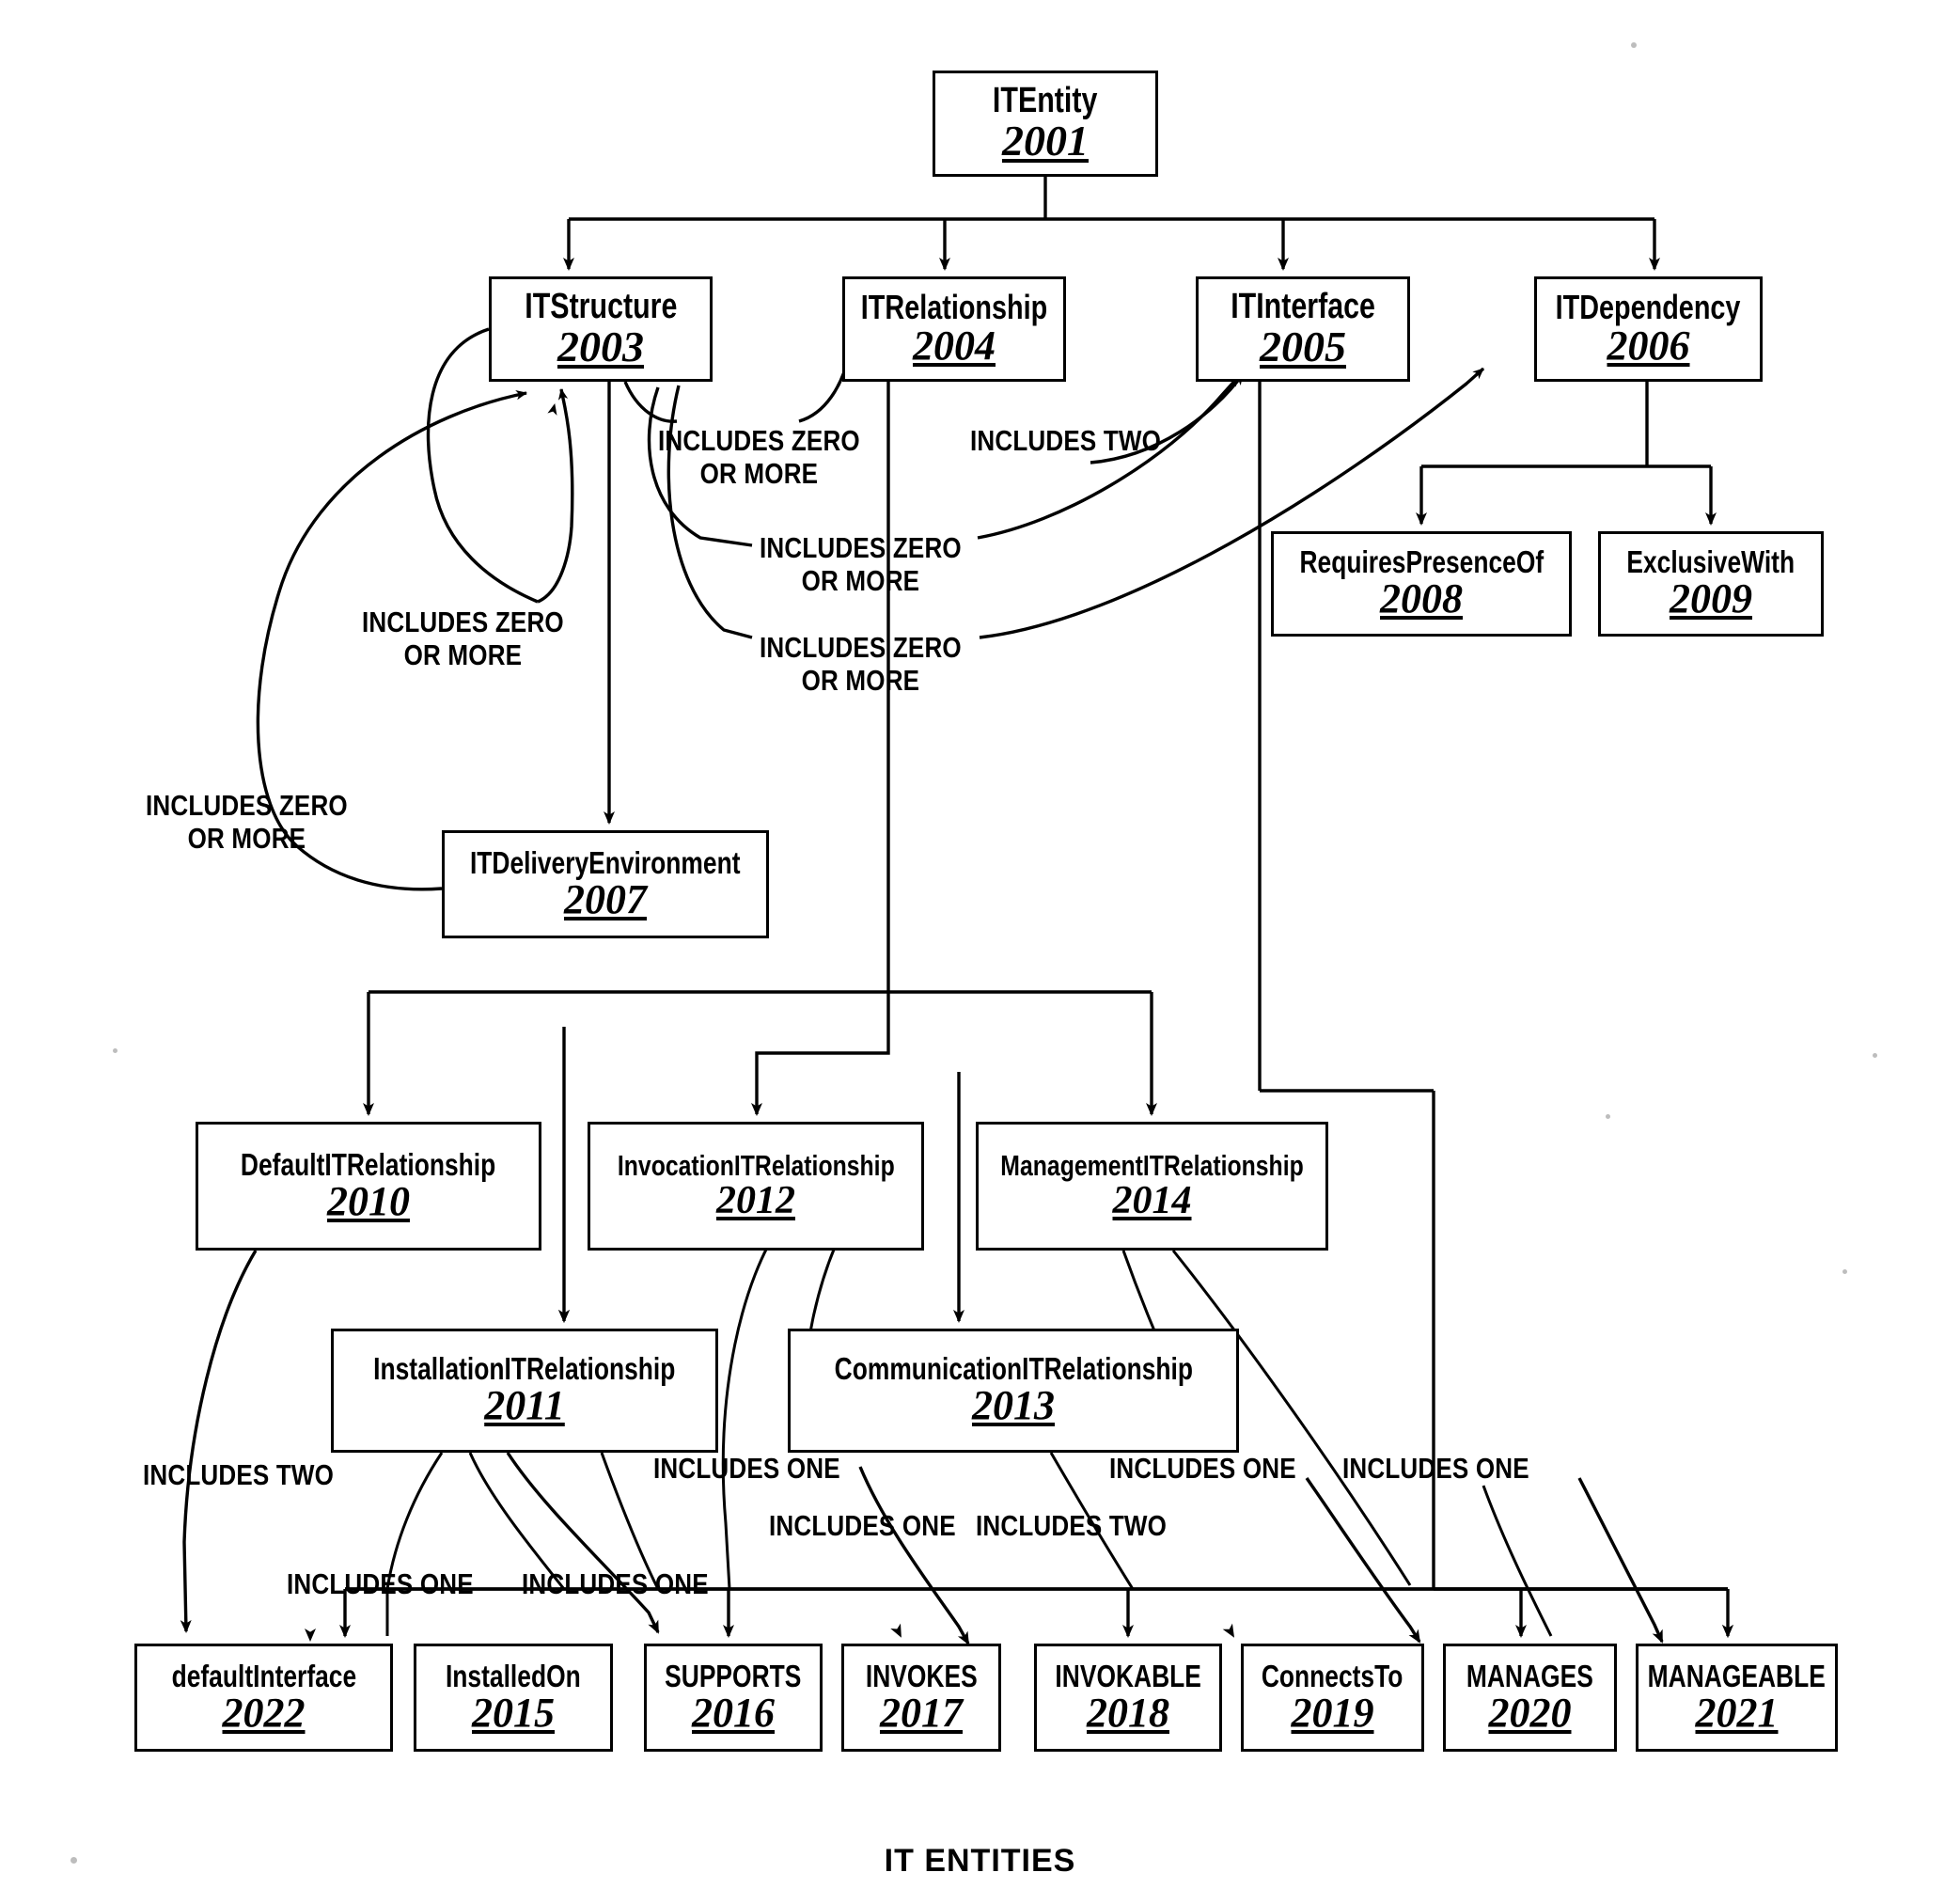 Image resolution: width=1960 pixels, height=1904 pixels. Describe the element at coordinates (1332, 1712) in the screenshot. I see `node-reference-numeral: 2019` at that location.